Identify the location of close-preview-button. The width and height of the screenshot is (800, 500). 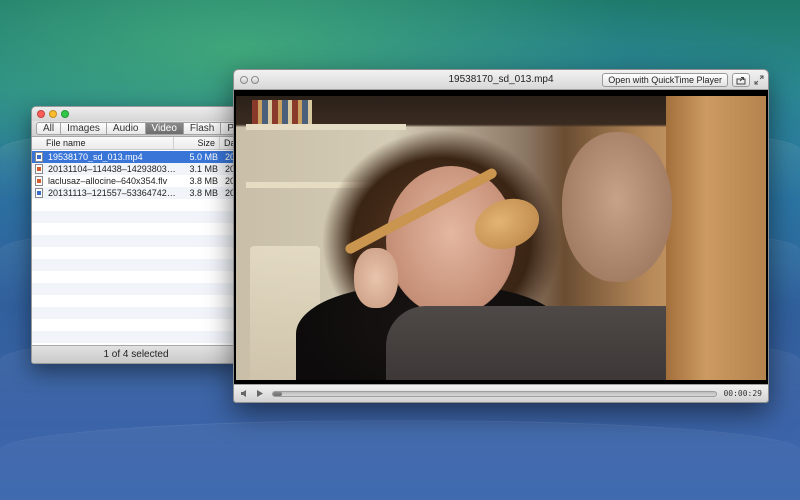
(244, 80).